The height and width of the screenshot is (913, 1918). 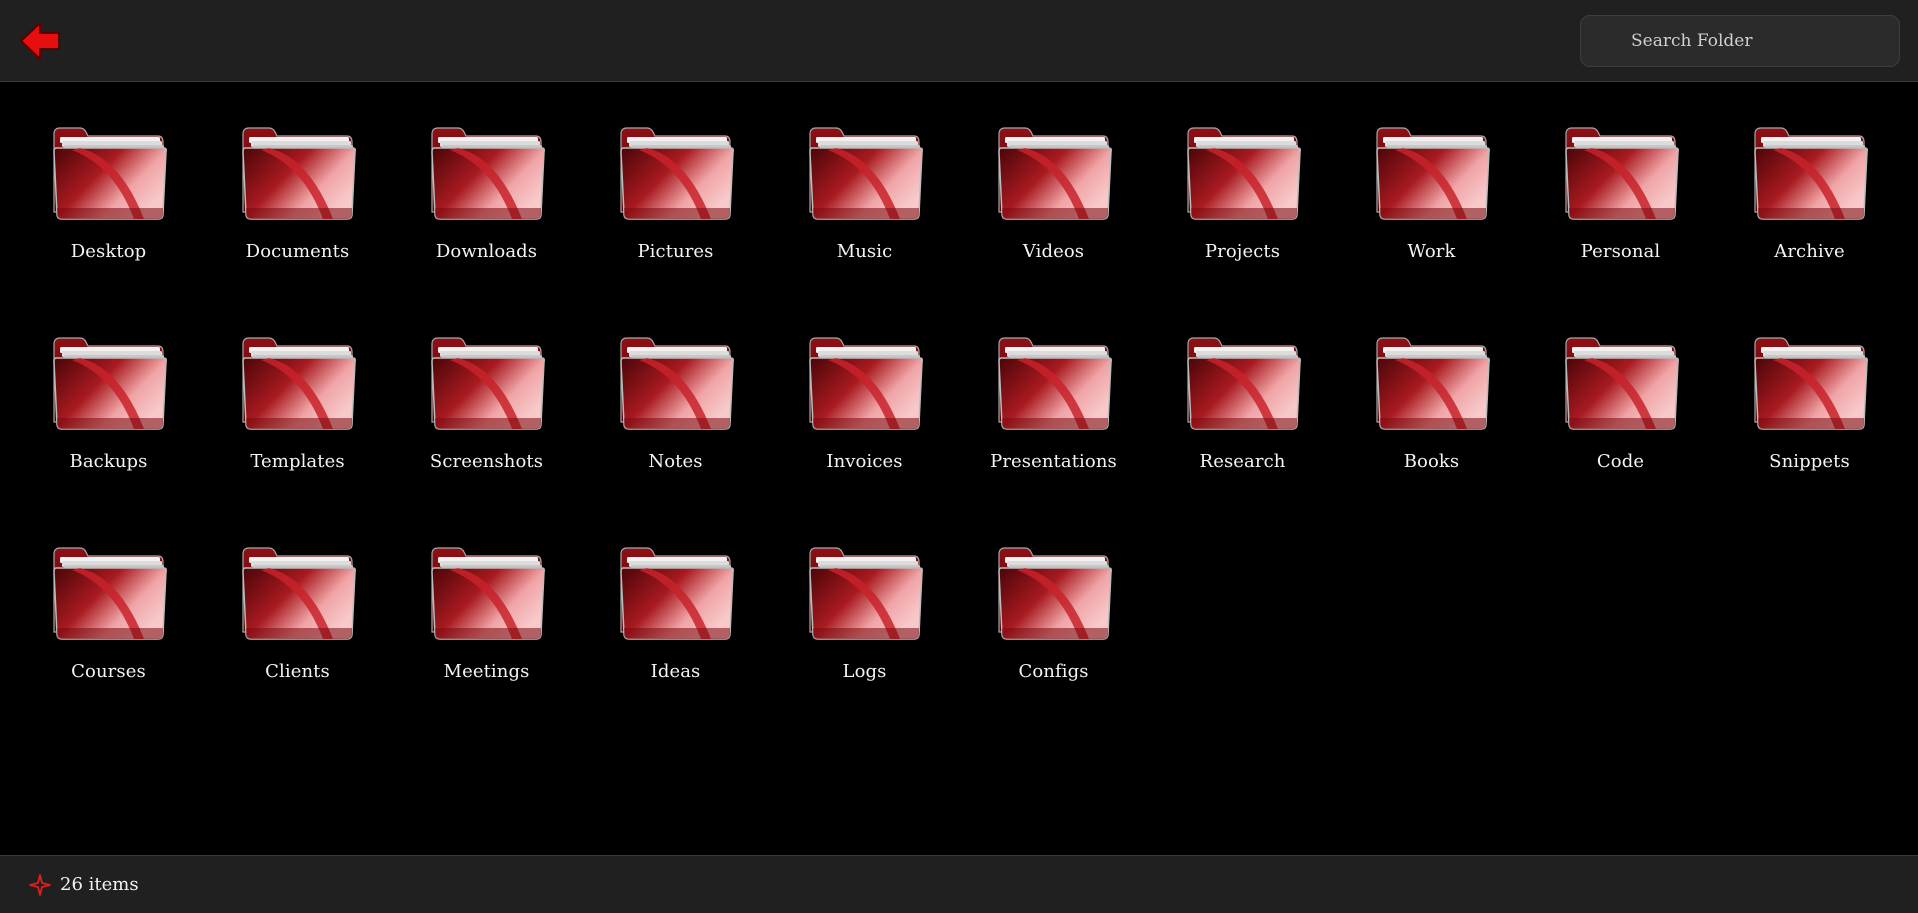 I want to click on folder-item-documents: Documents, so click(x=297, y=229).